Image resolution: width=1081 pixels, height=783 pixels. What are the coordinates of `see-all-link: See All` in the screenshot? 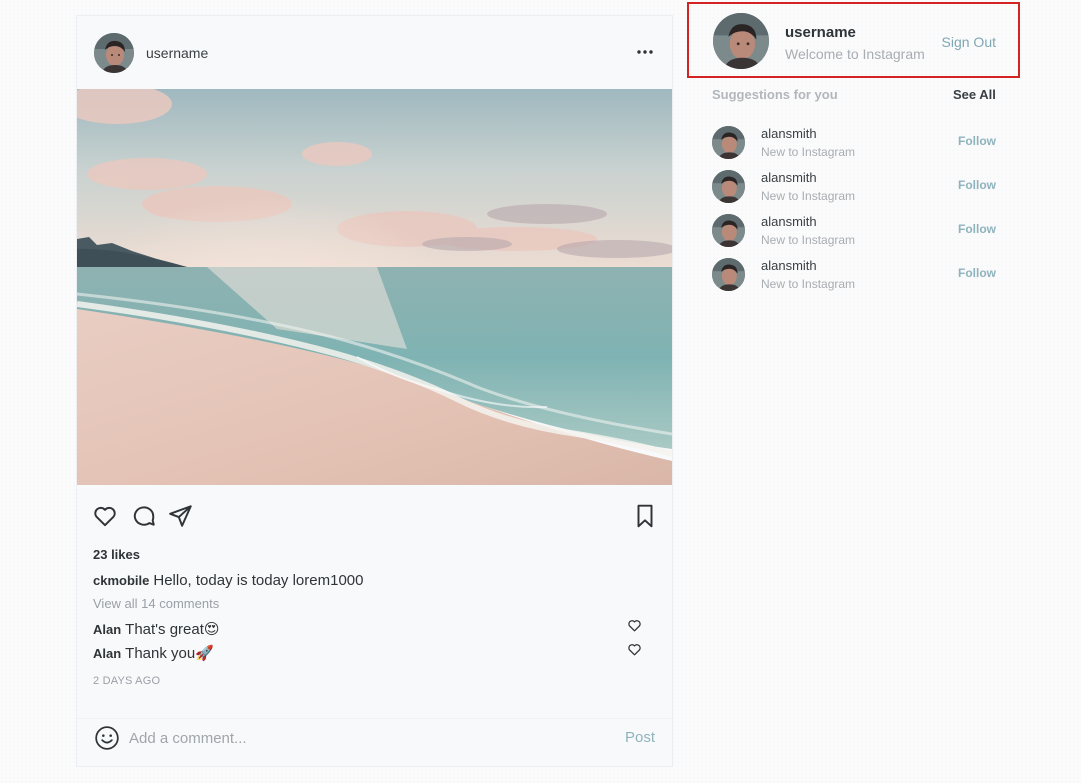 It's located at (974, 94).